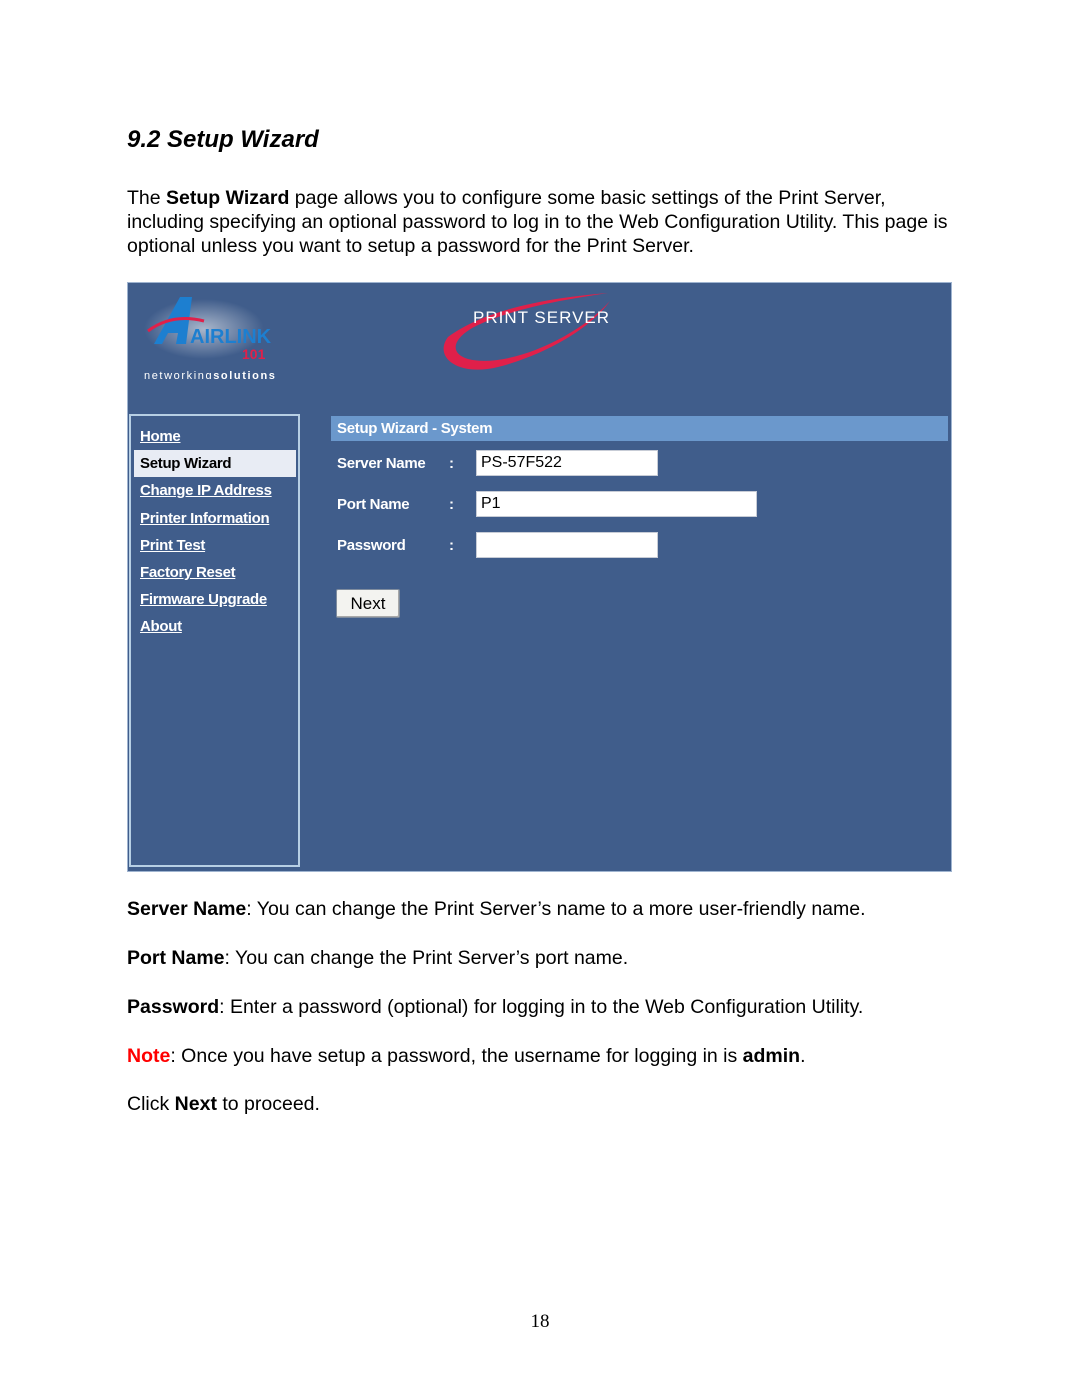 This screenshot has width=1080, height=1397. Describe the element at coordinates (616, 504) in the screenshot. I see `port-name-input` at that location.